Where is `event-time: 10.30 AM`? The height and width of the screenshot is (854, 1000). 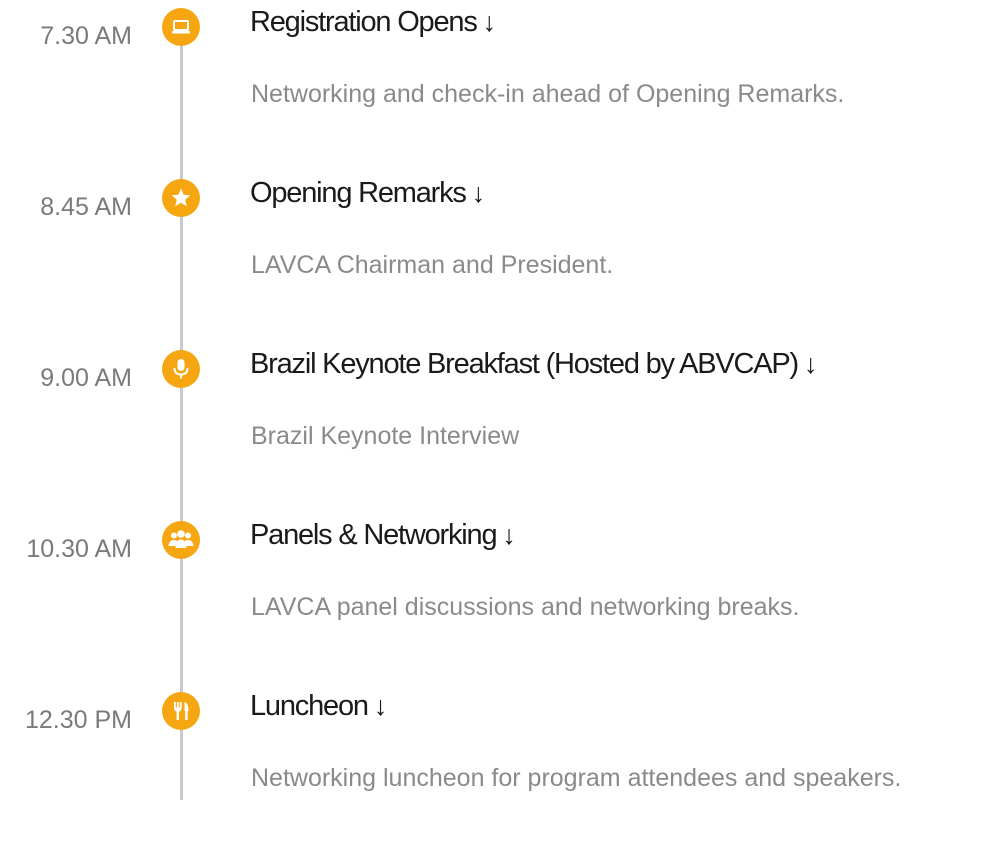 event-time: 10.30 AM is located at coordinates (79, 549).